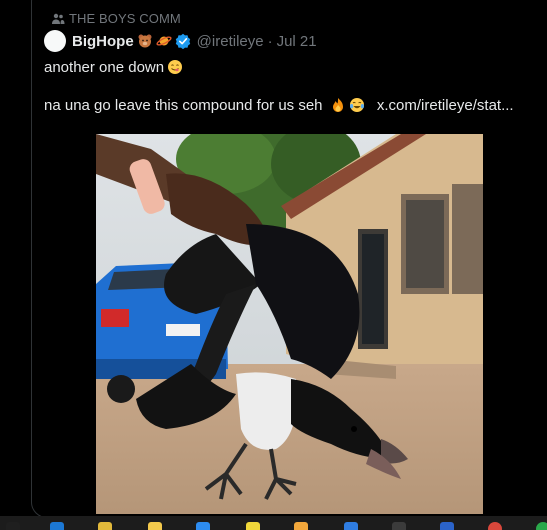  Describe the element at coordinates (297, 41) in the screenshot. I see `post-date: Jul 21` at that location.